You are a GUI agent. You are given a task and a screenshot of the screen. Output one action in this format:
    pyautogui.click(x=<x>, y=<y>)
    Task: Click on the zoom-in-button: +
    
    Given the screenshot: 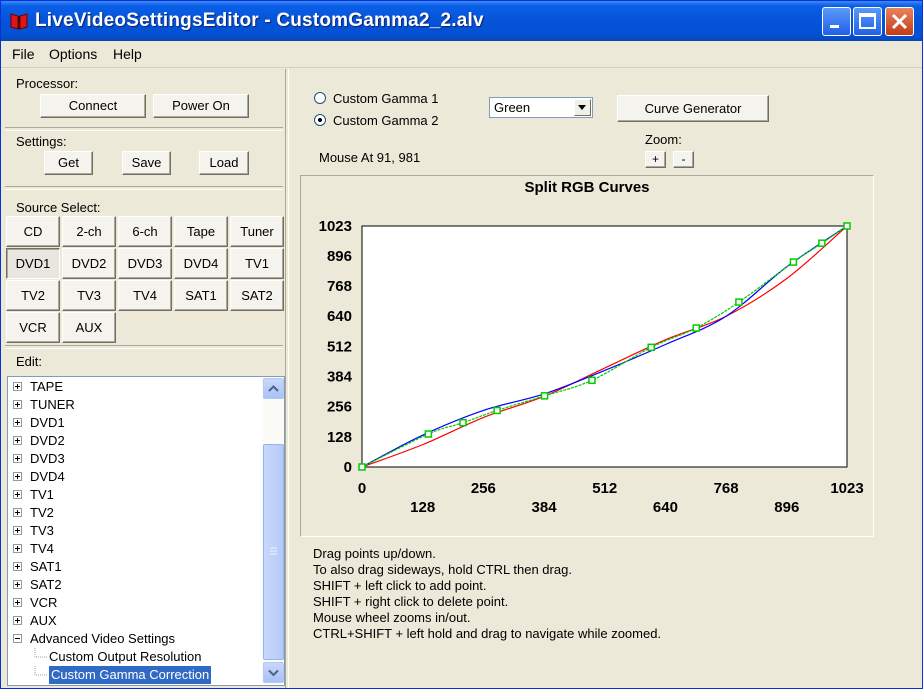 What is the action you would take?
    pyautogui.click(x=655, y=159)
    